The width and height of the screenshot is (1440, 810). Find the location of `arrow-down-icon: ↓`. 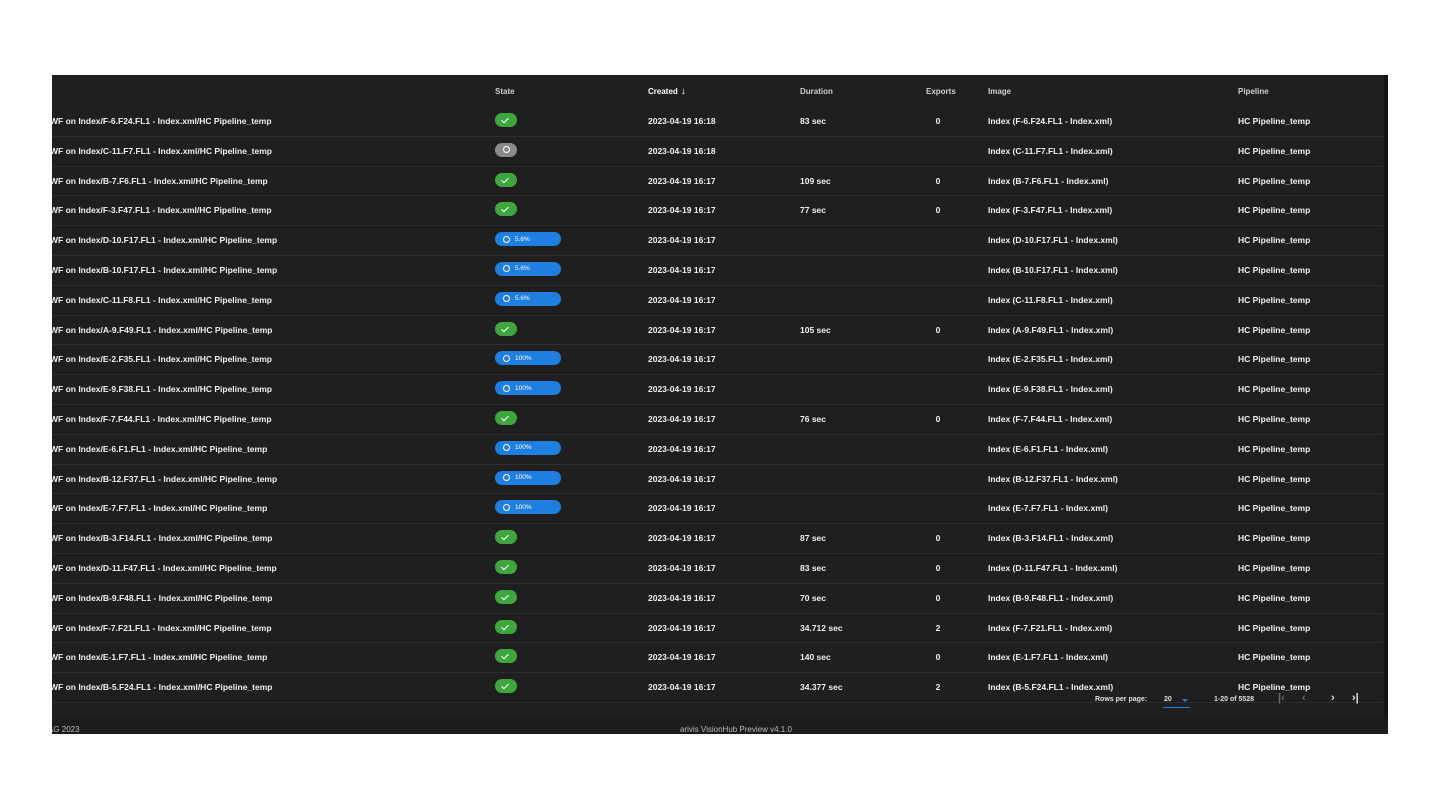

arrow-down-icon: ↓ is located at coordinates (683, 92).